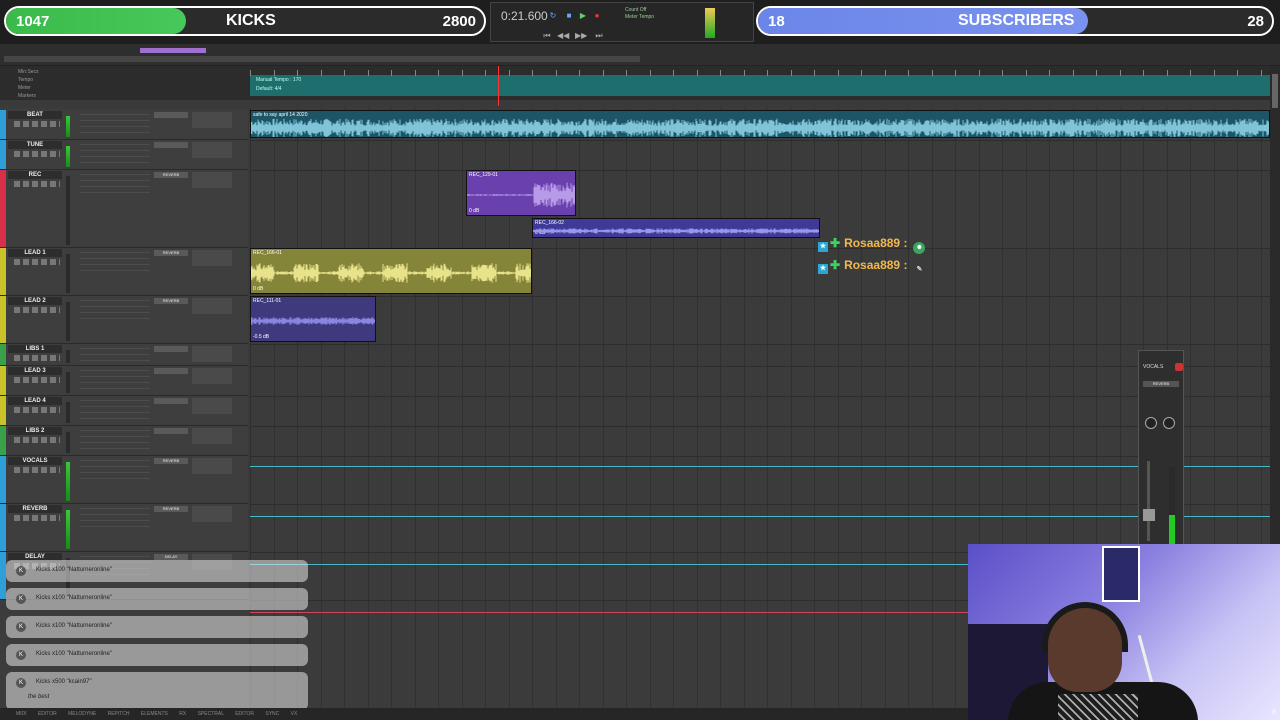 This screenshot has width=1280, height=720. What do you see at coordinates (1151, 423) in the screenshot?
I see `pan-knob-left` at bounding box center [1151, 423].